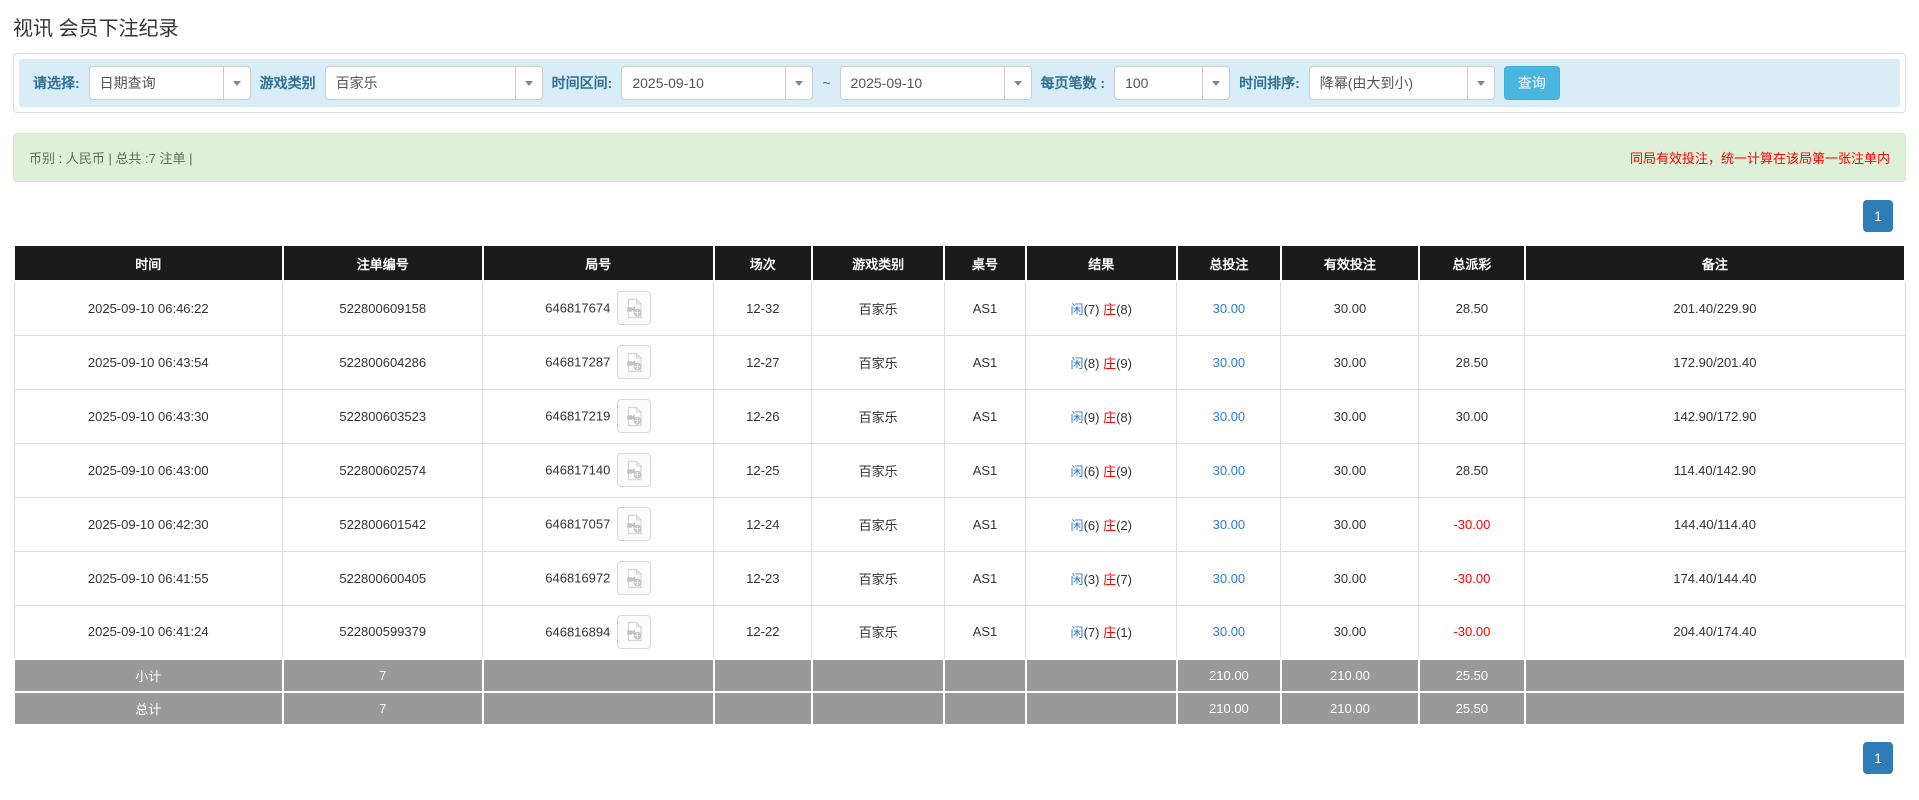 The width and height of the screenshot is (1919, 800). I want to click on result-banker-score: (9), so click(1124, 471).